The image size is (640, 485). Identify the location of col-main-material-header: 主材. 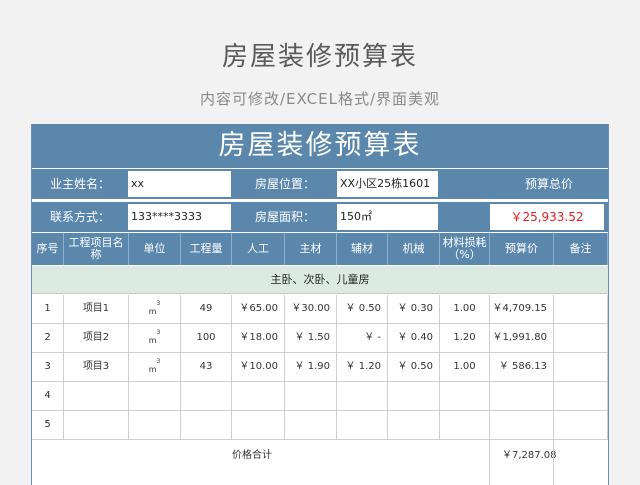
(311, 249).